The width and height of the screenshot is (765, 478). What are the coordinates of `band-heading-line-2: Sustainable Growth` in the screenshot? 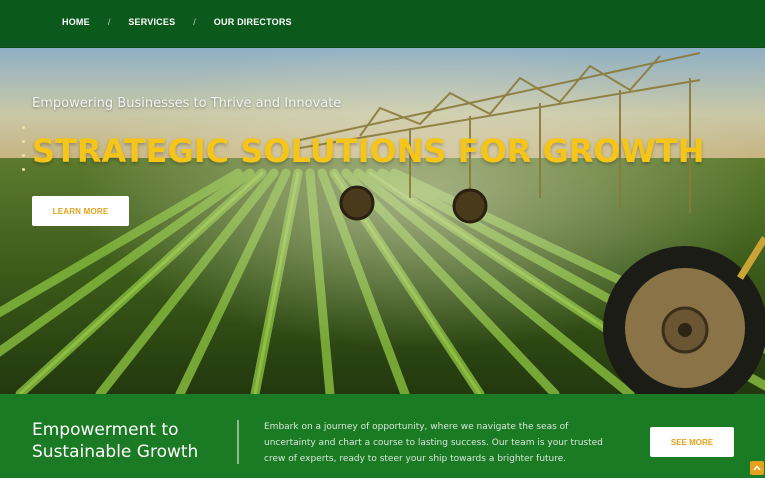 It's located at (115, 452).